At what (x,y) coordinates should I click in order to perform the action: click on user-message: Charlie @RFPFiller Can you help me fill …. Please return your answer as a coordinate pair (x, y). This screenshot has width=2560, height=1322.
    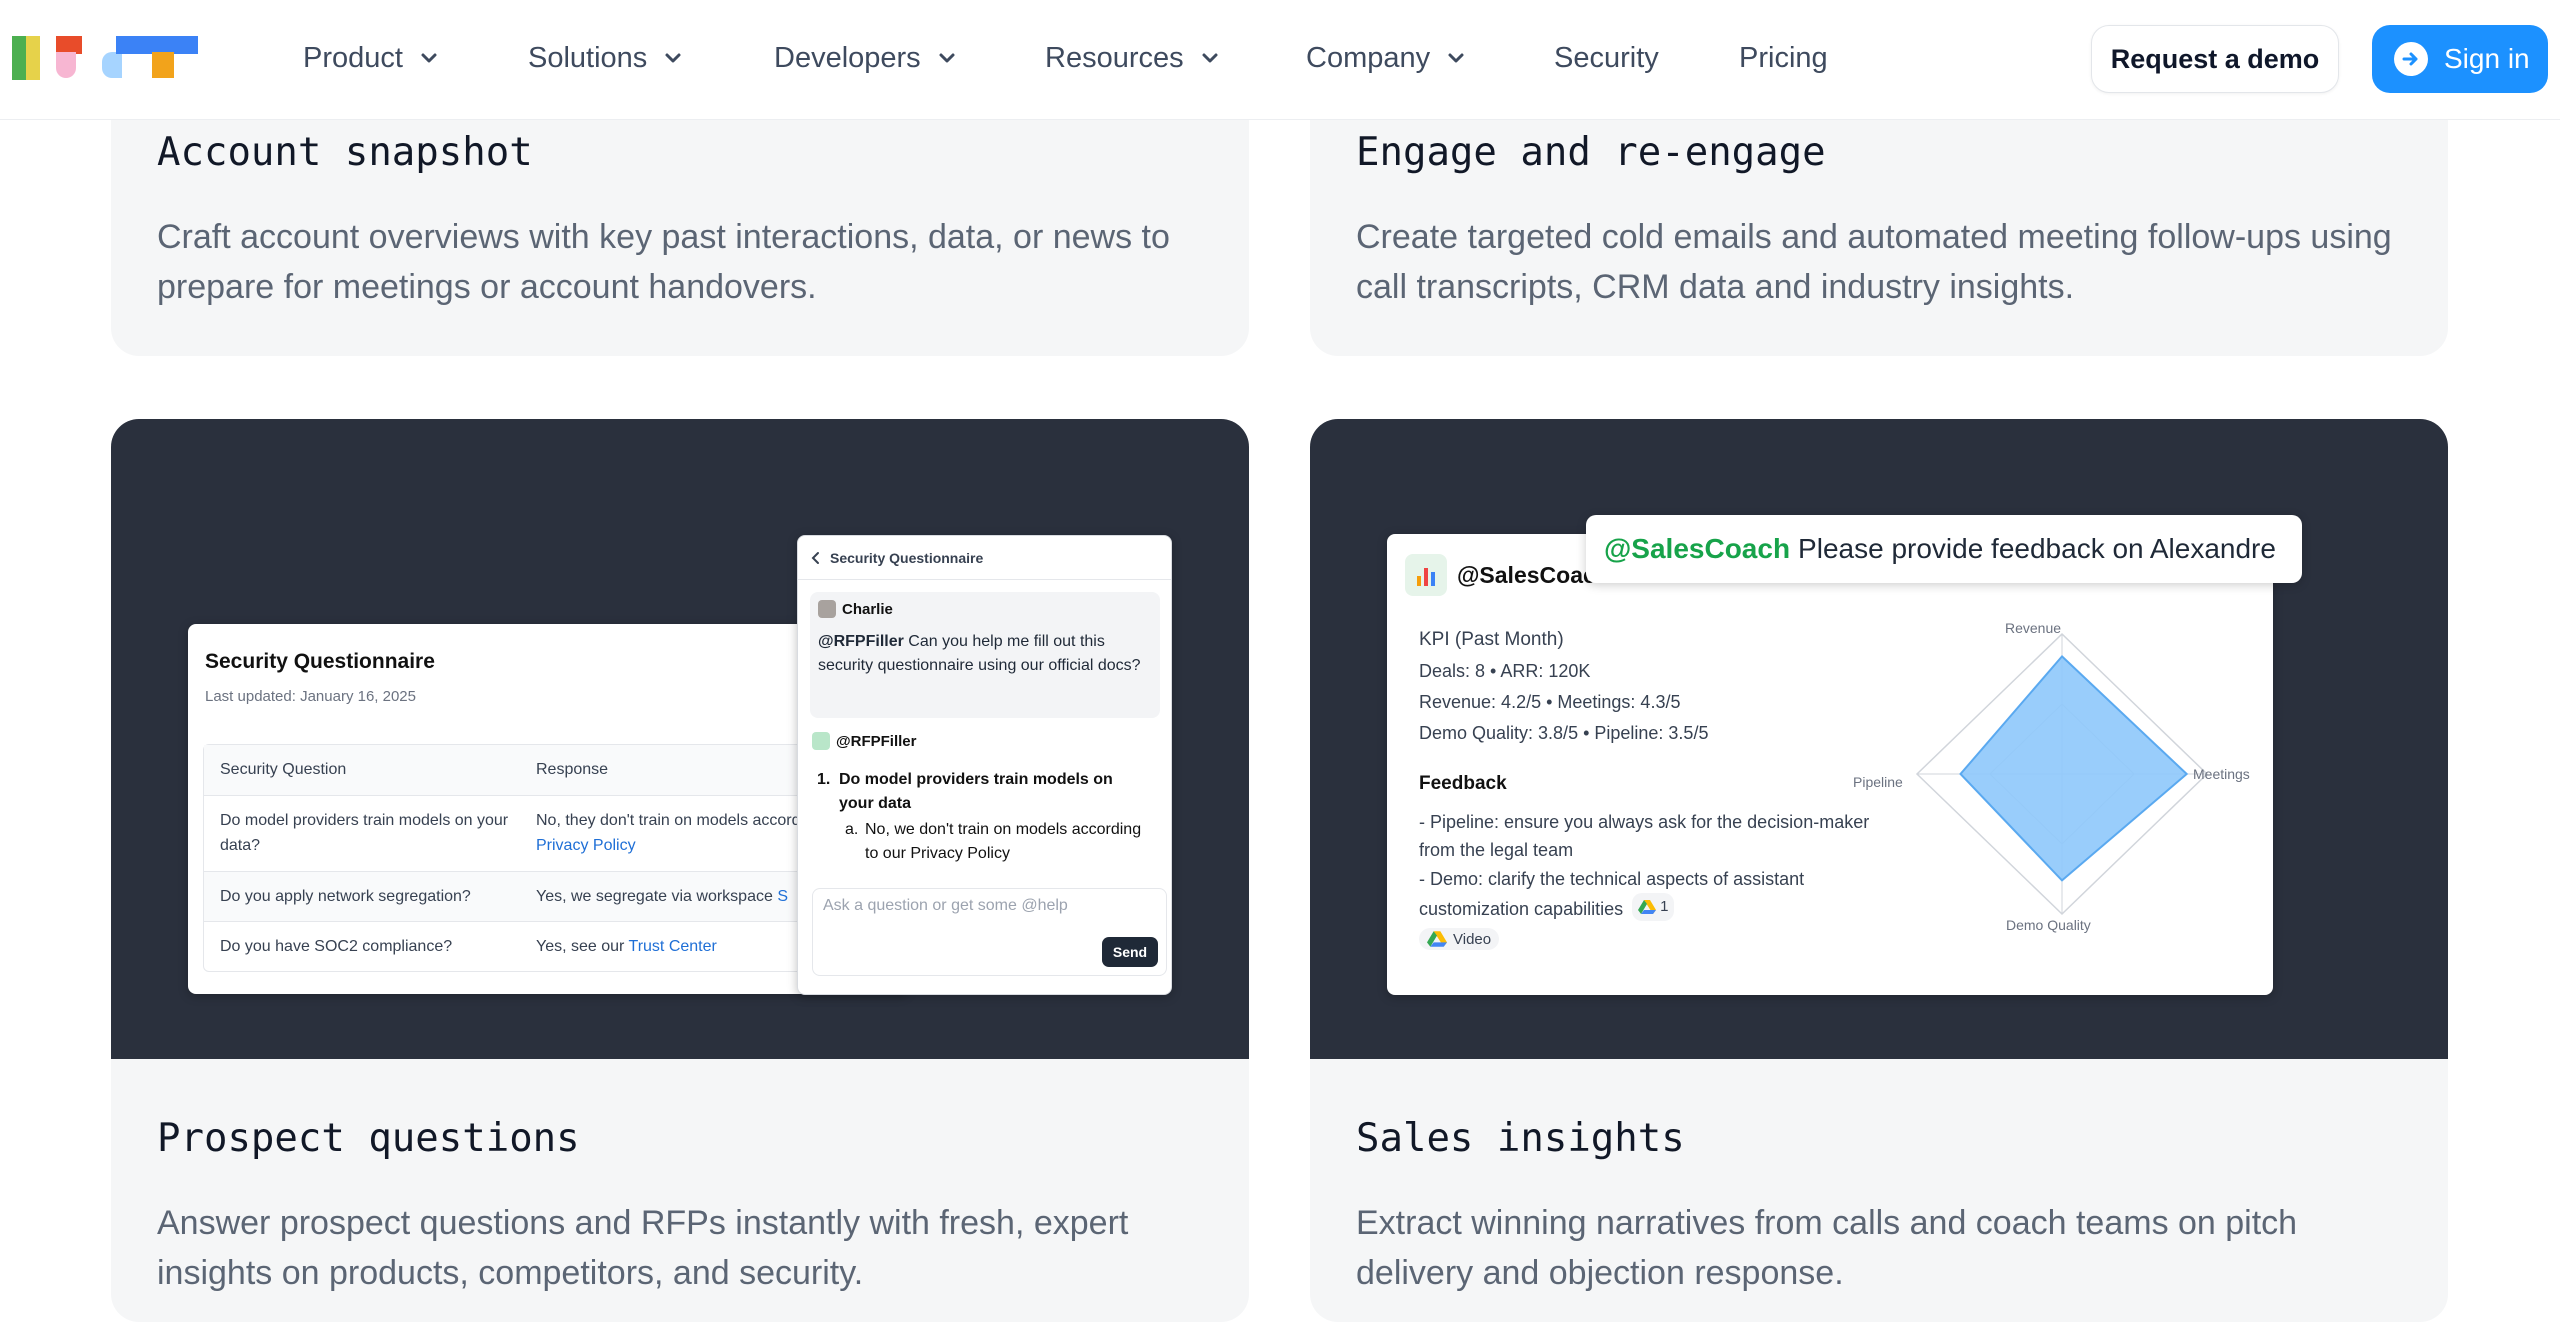
    Looking at the image, I should click on (985, 655).